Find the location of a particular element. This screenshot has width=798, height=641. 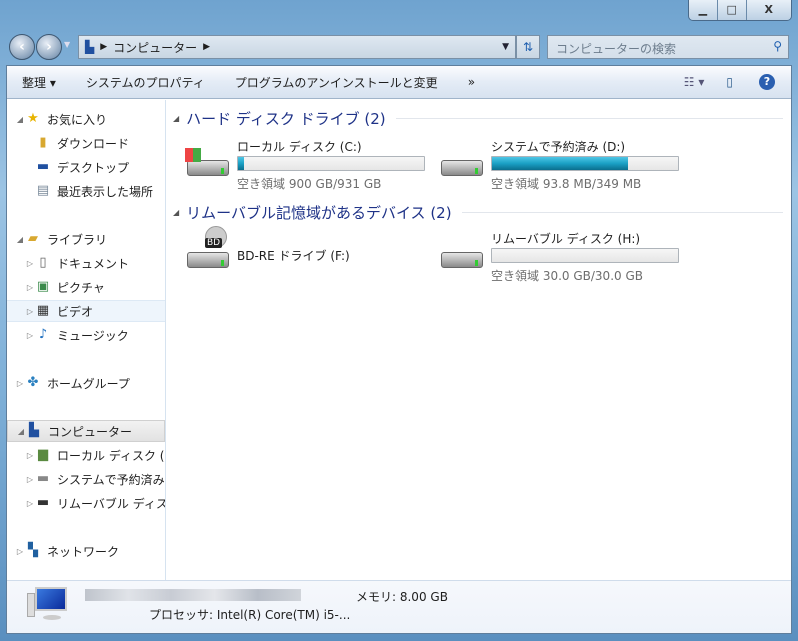

nav-item: ▷ ▚ ネットワーク is located at coordinates (86, 551).